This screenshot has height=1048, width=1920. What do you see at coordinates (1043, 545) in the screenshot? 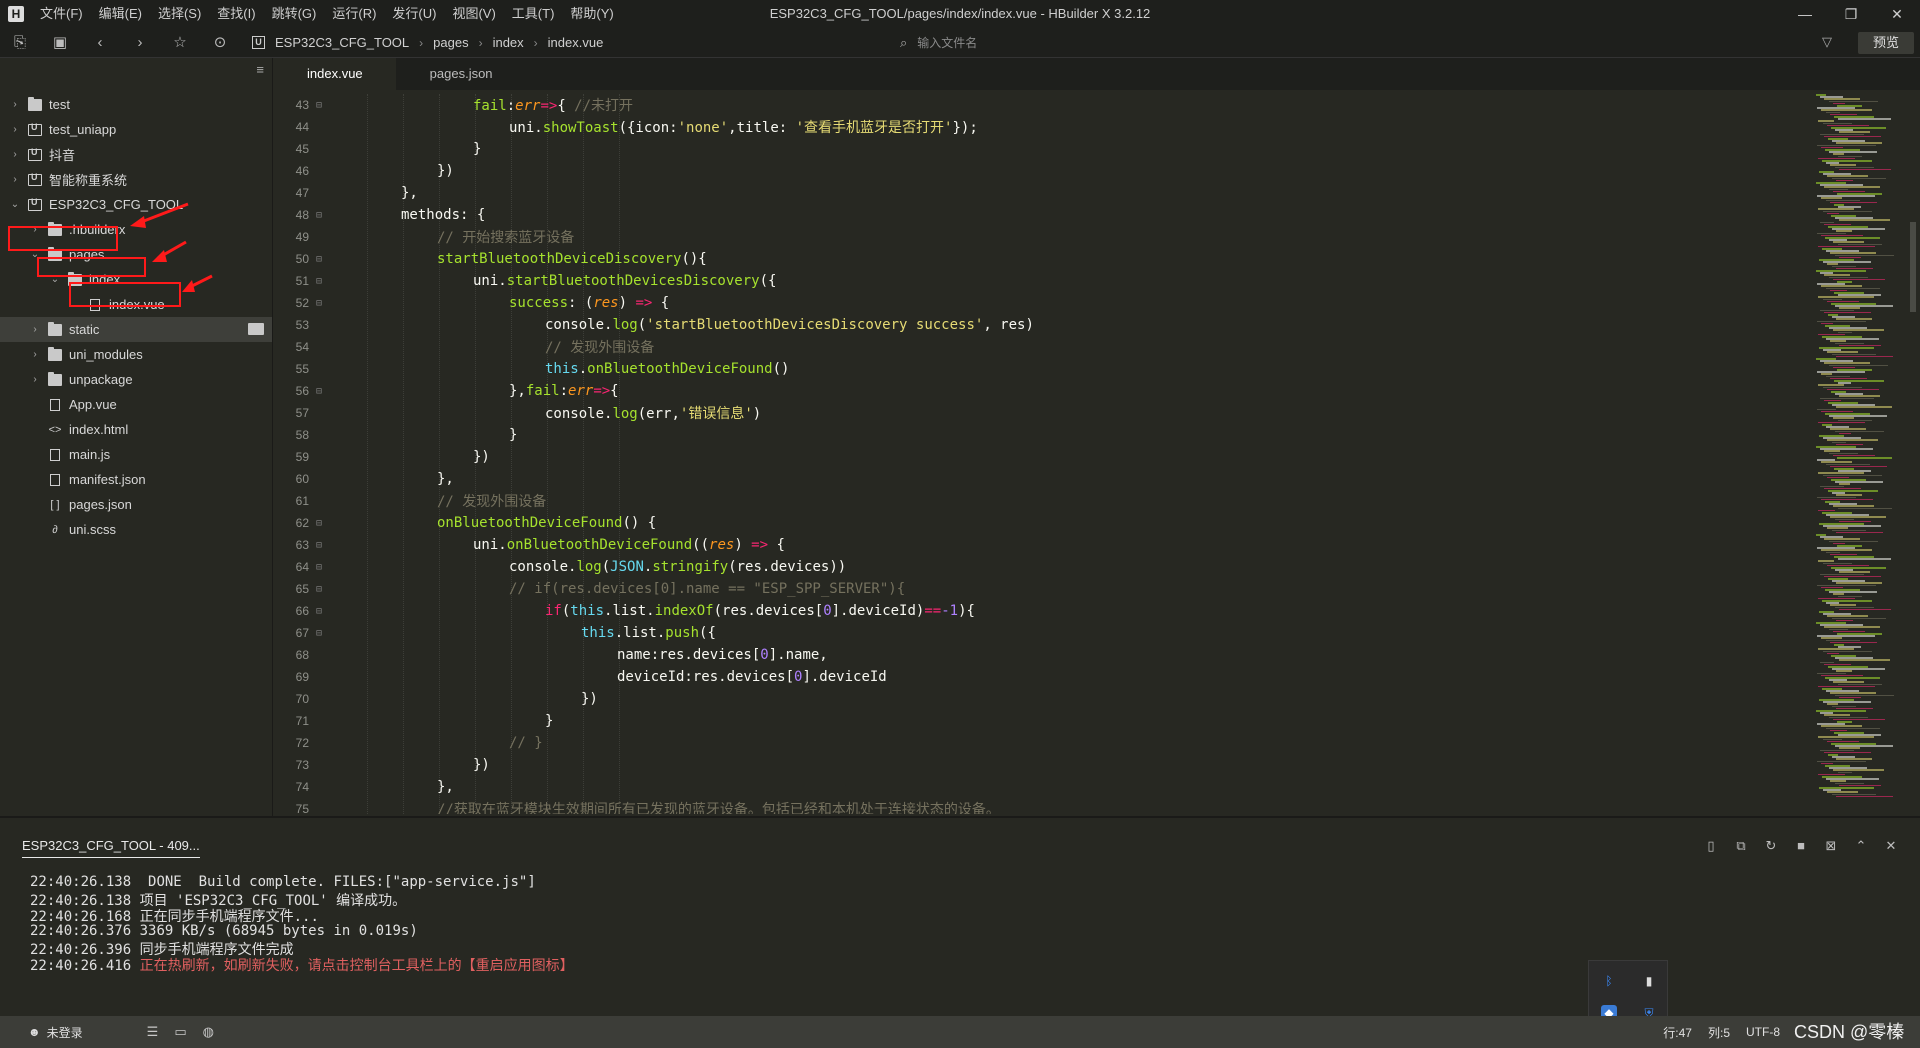
I see `code-line: 63 ⊟ uni.onBluetoothDeviceFound((res) => {` at bounding box center [1043, 545].